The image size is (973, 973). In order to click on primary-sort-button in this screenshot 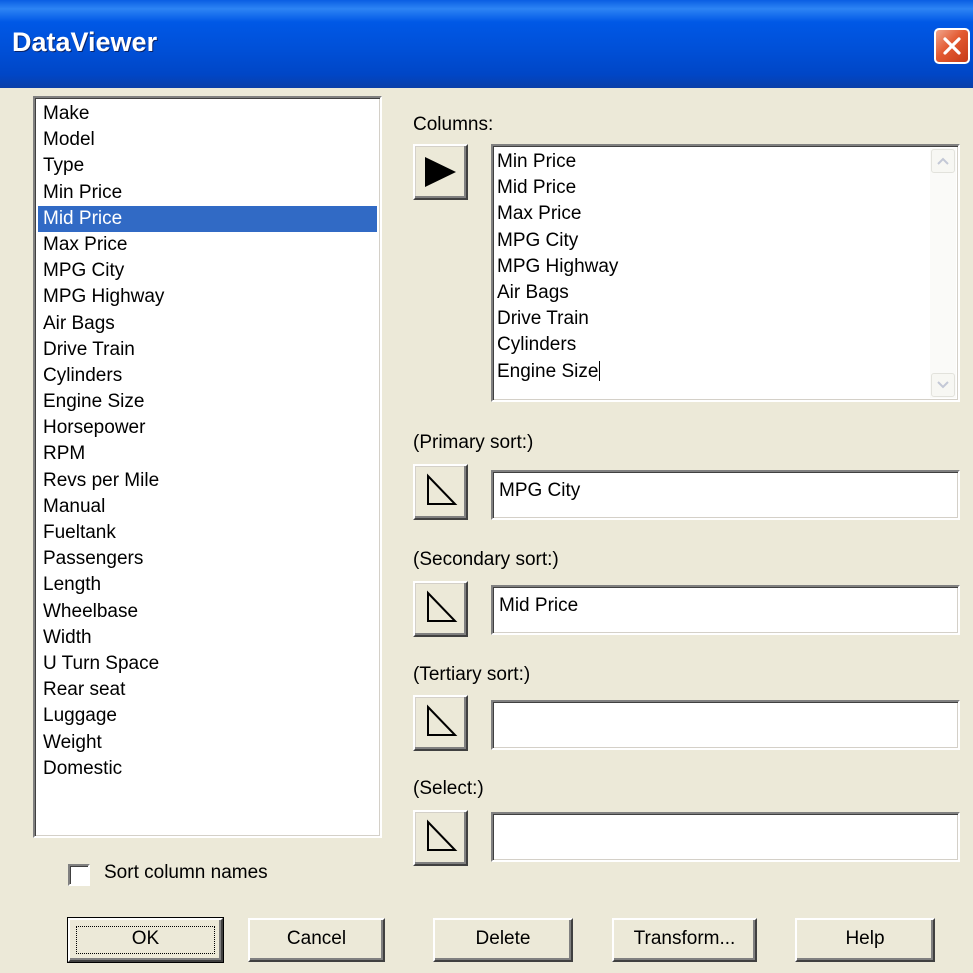, I will do `click(440, 492)`.